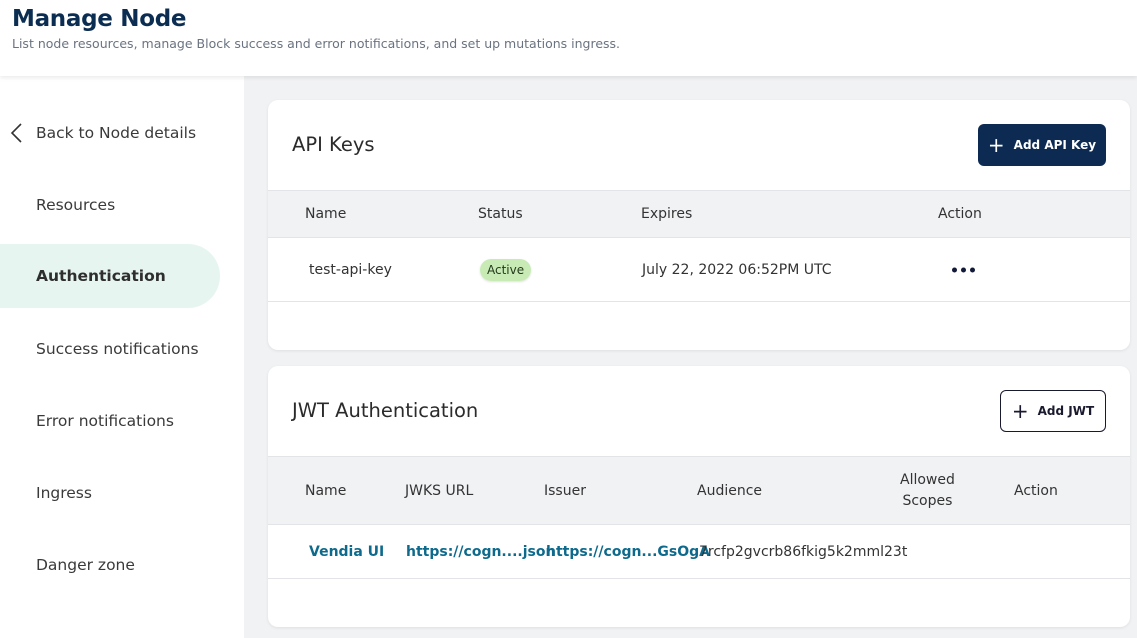  I want to click on jwt-title: JWT Authentication, so click(385, 410).